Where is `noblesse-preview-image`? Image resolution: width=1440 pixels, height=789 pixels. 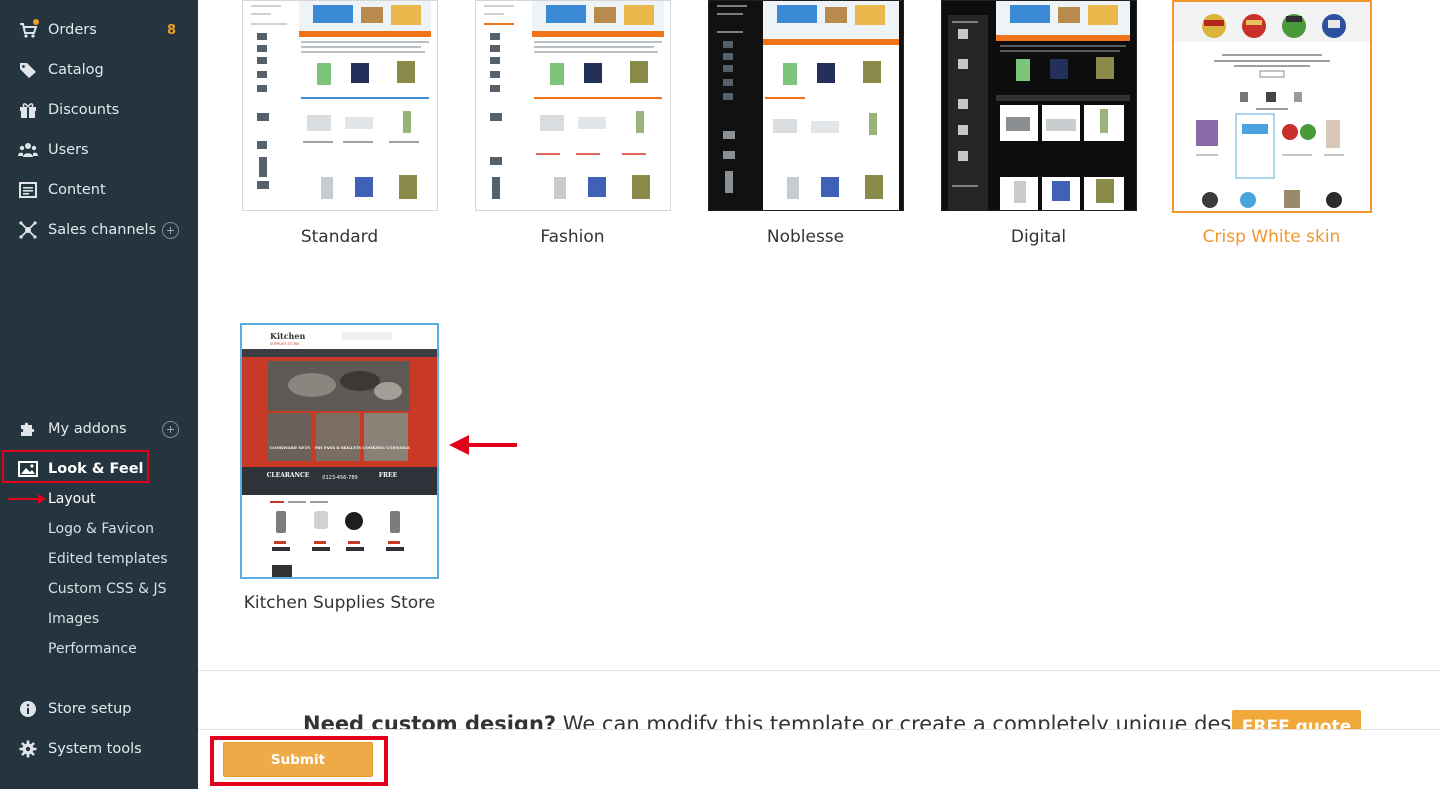 noblesse-preview-image is located at coordinates (806, 105).